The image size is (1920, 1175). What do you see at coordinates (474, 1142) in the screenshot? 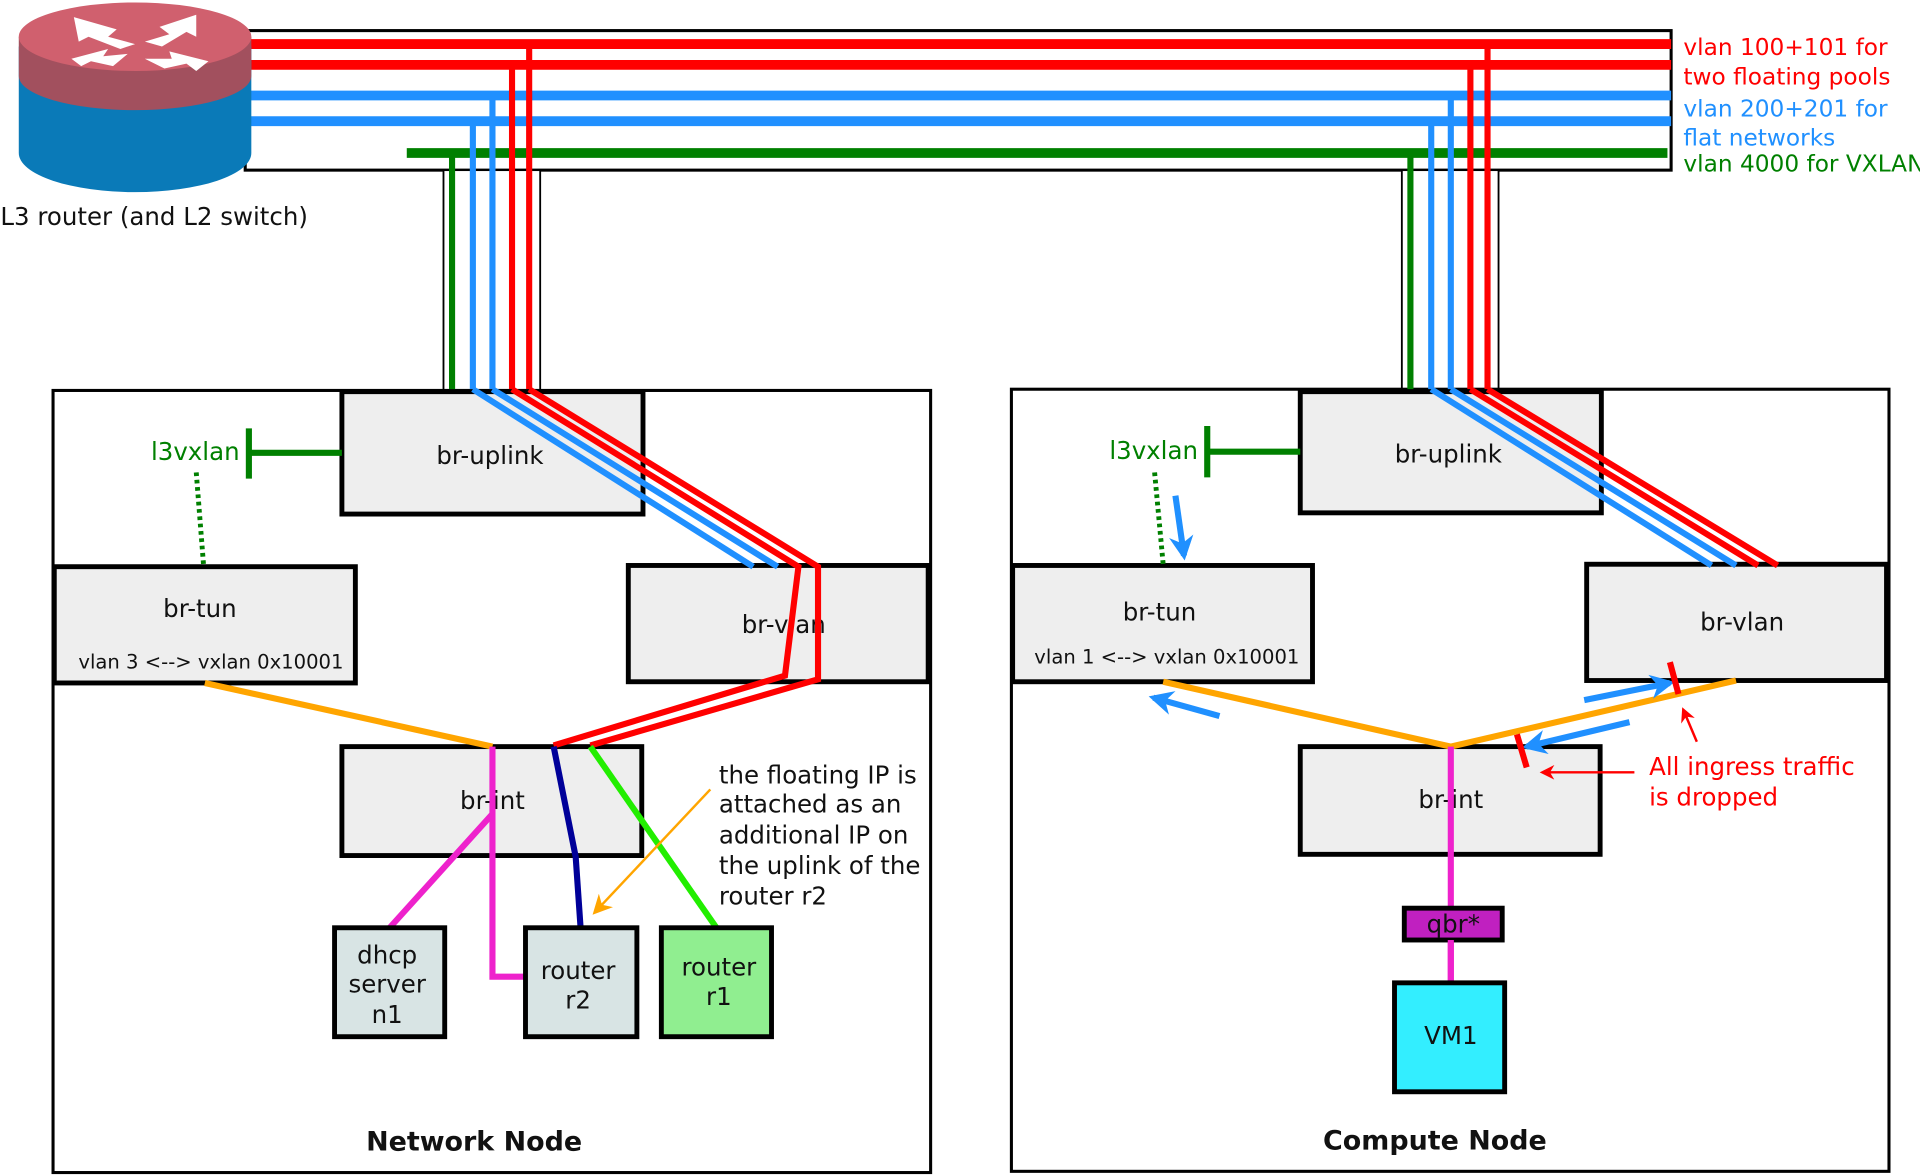
I see `network-node-title: Network Node` at bounding box center [474, 1142].